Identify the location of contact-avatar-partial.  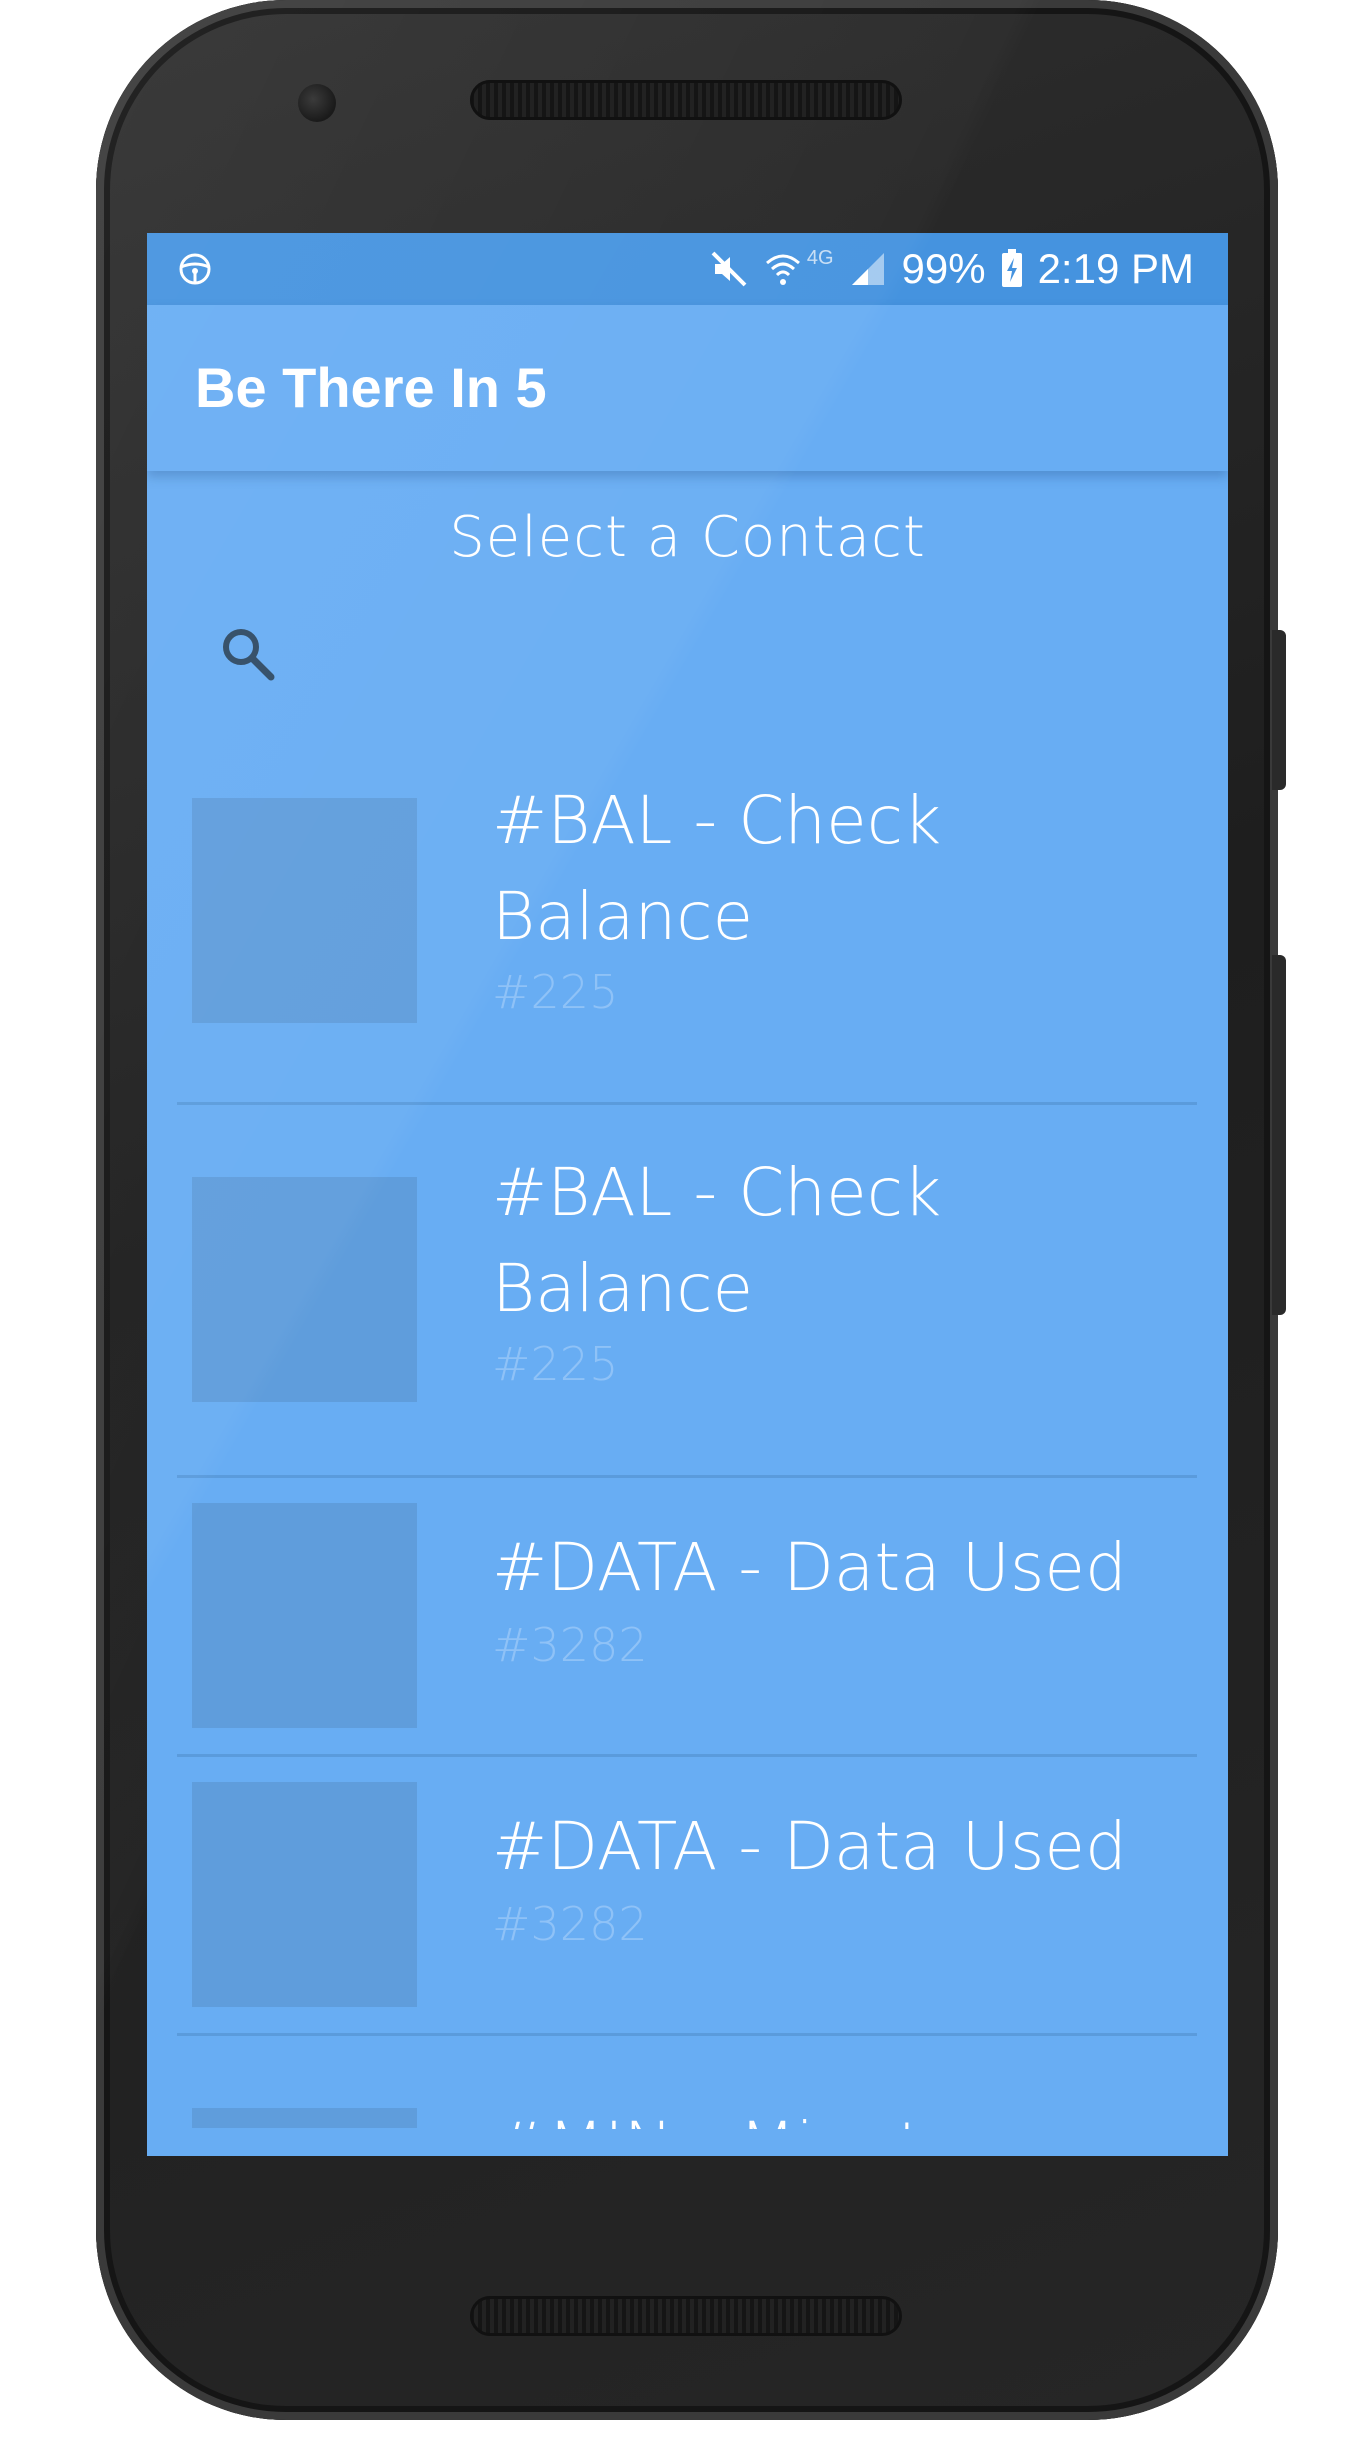
(304, 2118).